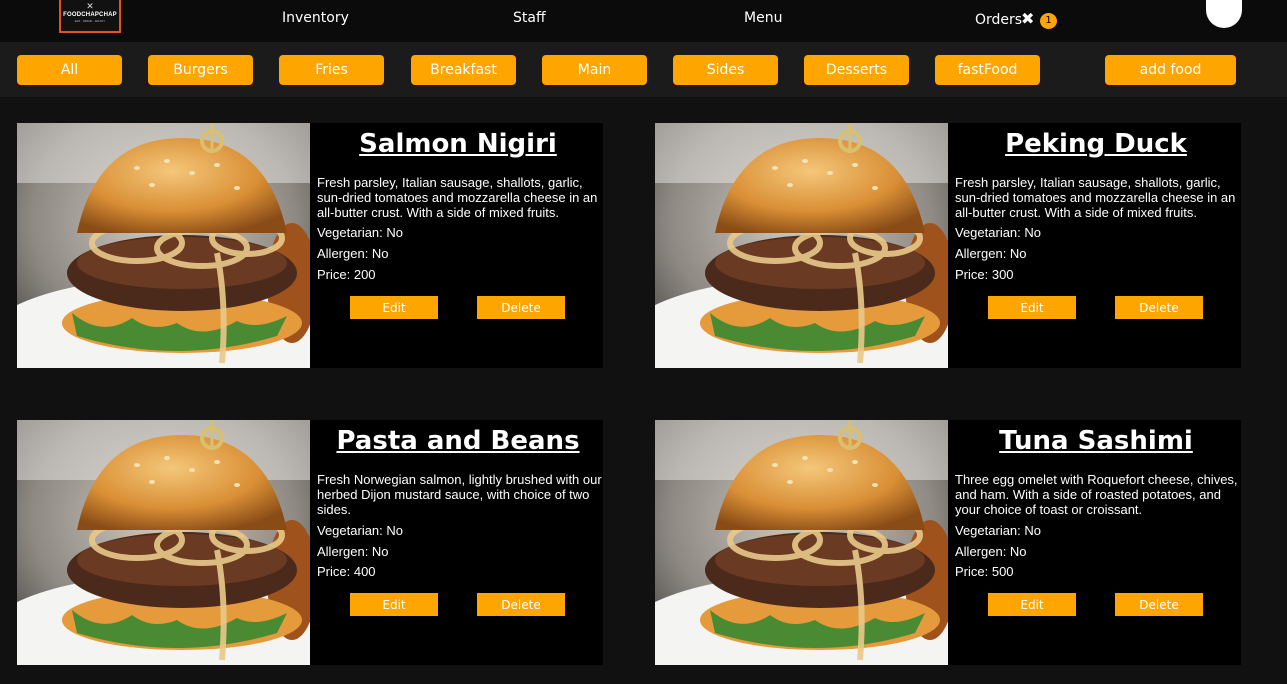 The width and height of the screenshot is (1287, 684). What do you see at coordinates (200, 70) in the screenshot?
I see `category-burgers-button: Burgers` at bounding box center [200, 70].